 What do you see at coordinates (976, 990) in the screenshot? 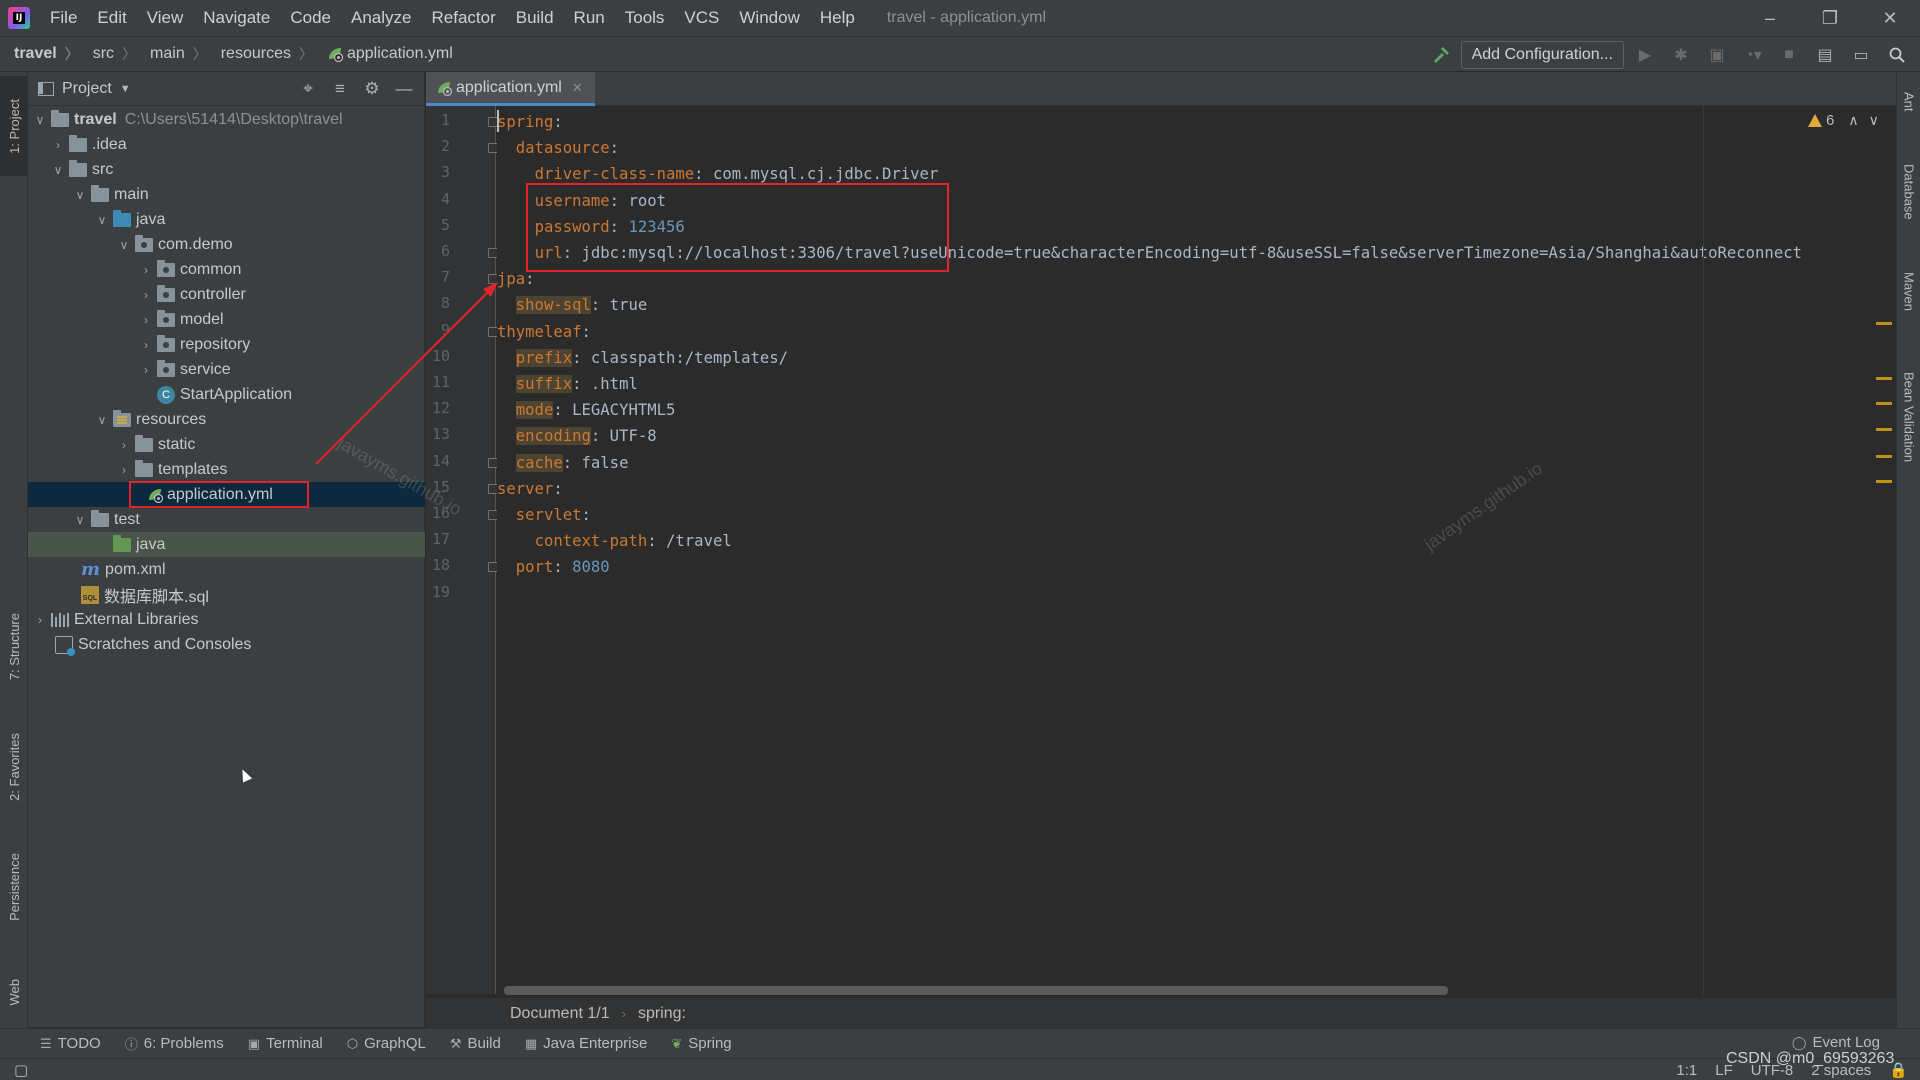
I see `horizontal-scrollbar` at bounding box center [976, 990].